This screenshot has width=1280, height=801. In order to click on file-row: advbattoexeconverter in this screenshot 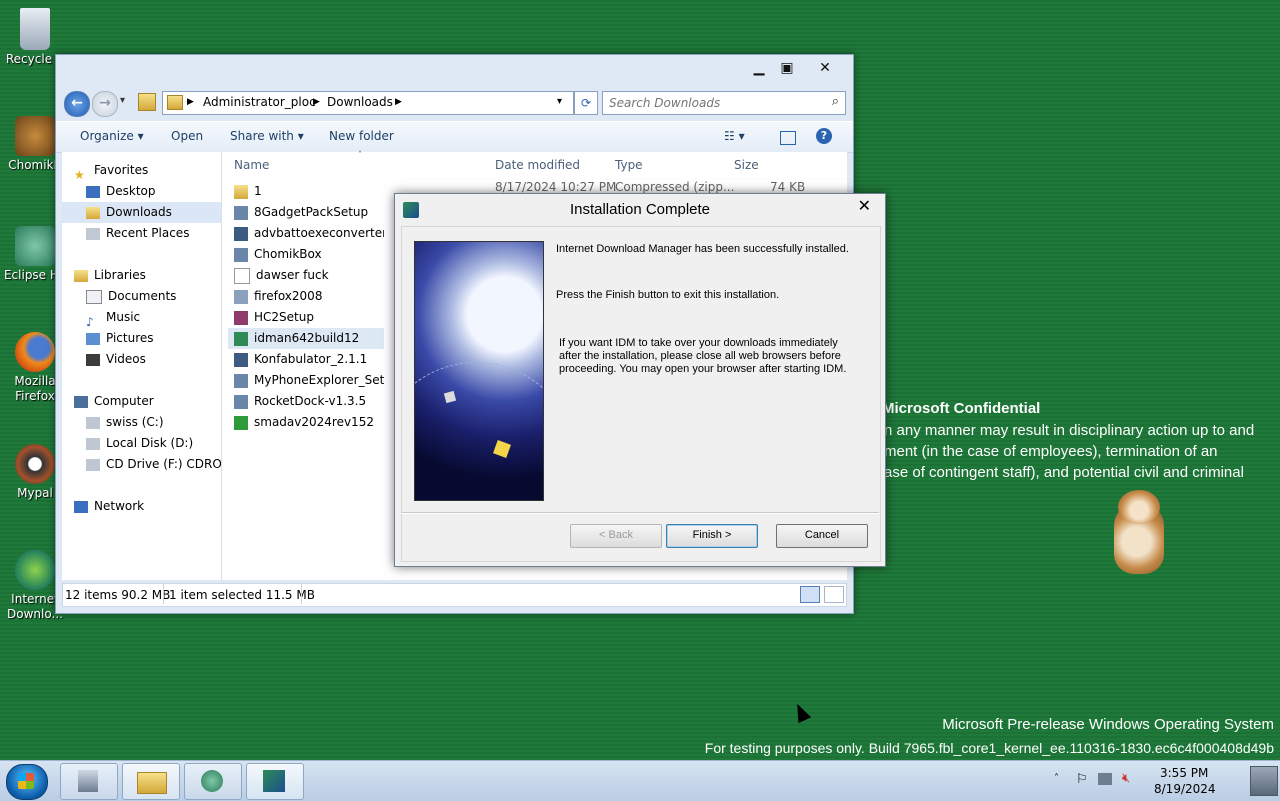, I will do `click(309, 233)`.